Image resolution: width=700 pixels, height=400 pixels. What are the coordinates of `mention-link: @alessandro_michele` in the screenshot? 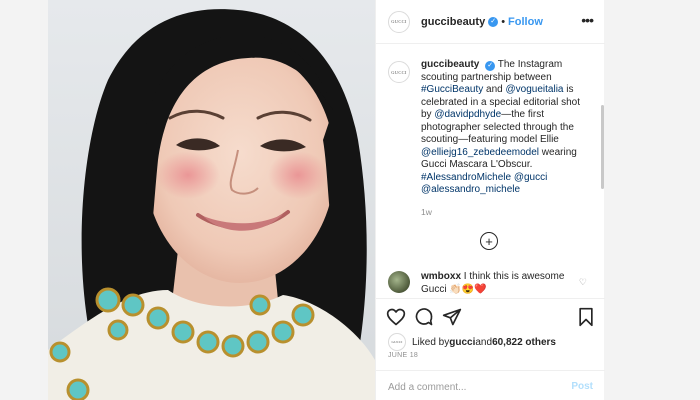 It's located at (470, 189).